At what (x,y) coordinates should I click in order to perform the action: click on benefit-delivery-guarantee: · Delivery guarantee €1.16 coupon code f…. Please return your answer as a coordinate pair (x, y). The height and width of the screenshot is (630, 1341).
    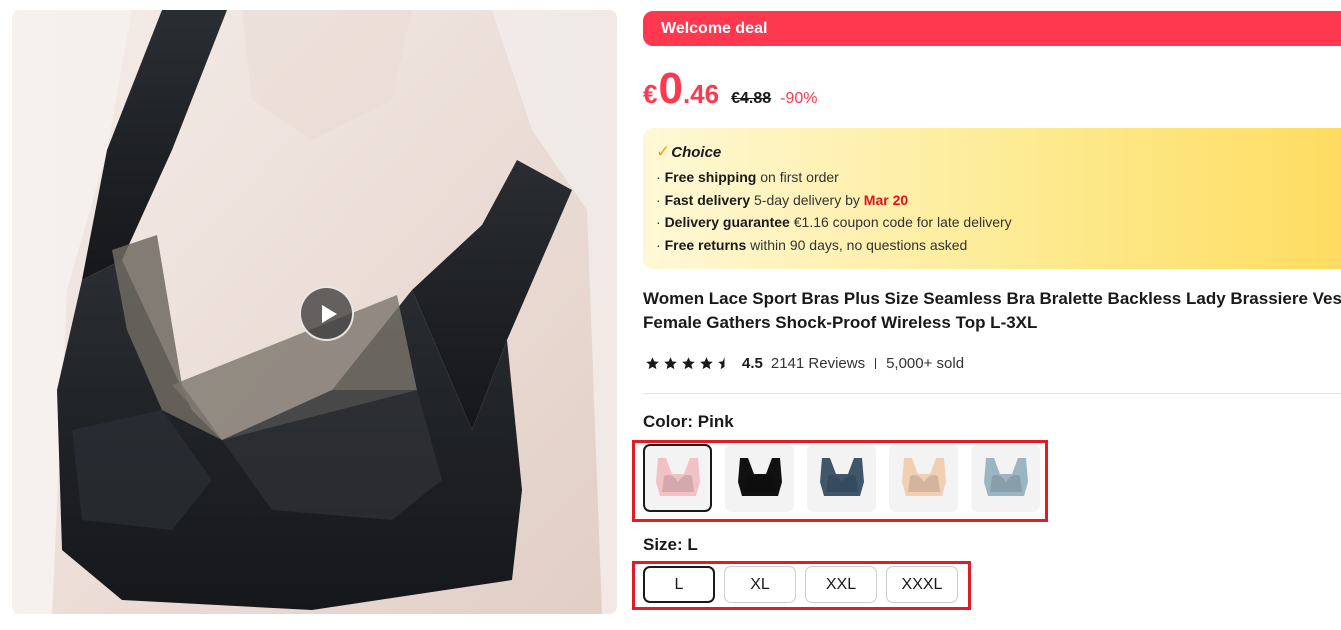
    Looking at the image, I should click on (834, 222).